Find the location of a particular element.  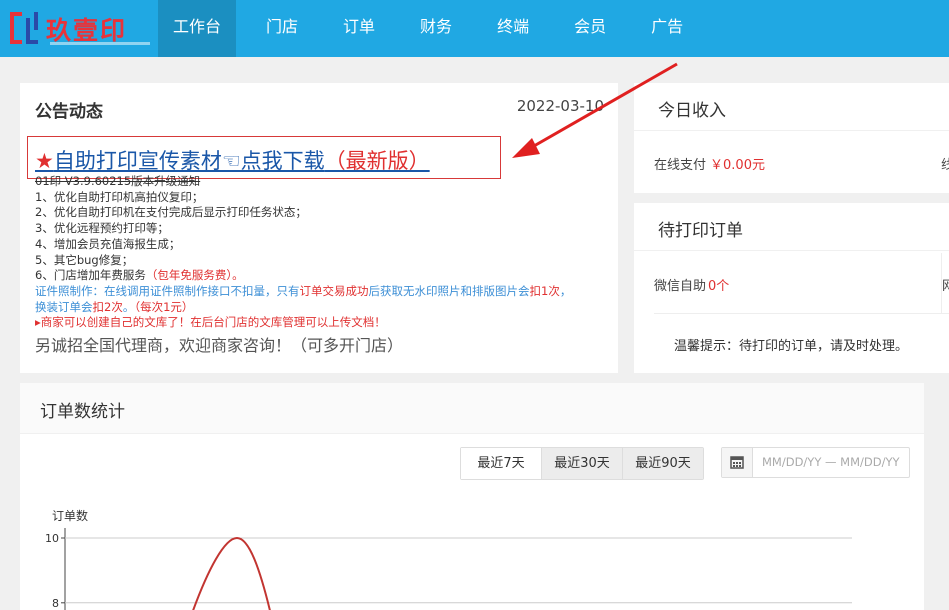

nav-item-stores: 门店 is located at coordinates (282, 28).